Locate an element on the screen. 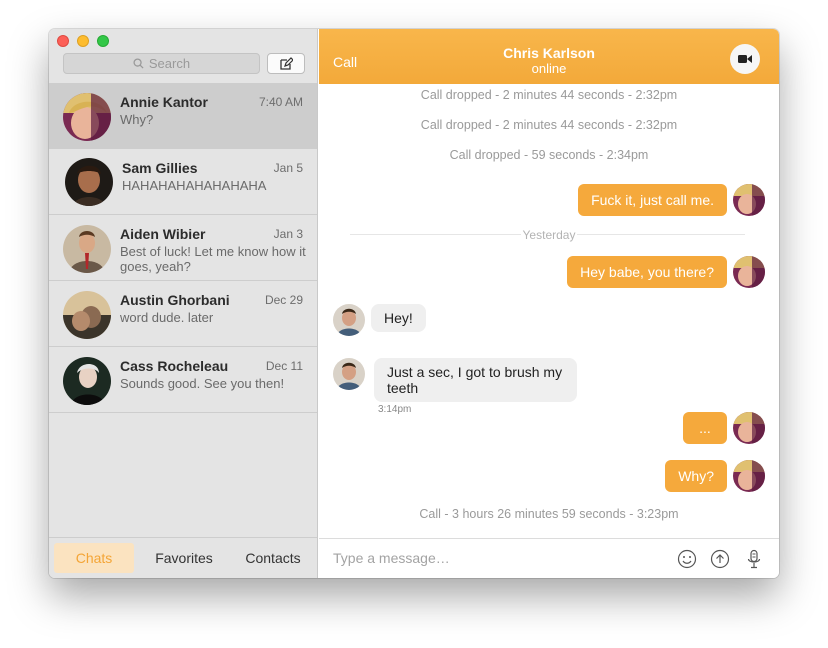 This screenshot has width=828, height=648. last-message-preview: HAHAHAHAHAHAHAHA is located at coordinates (194, 185).